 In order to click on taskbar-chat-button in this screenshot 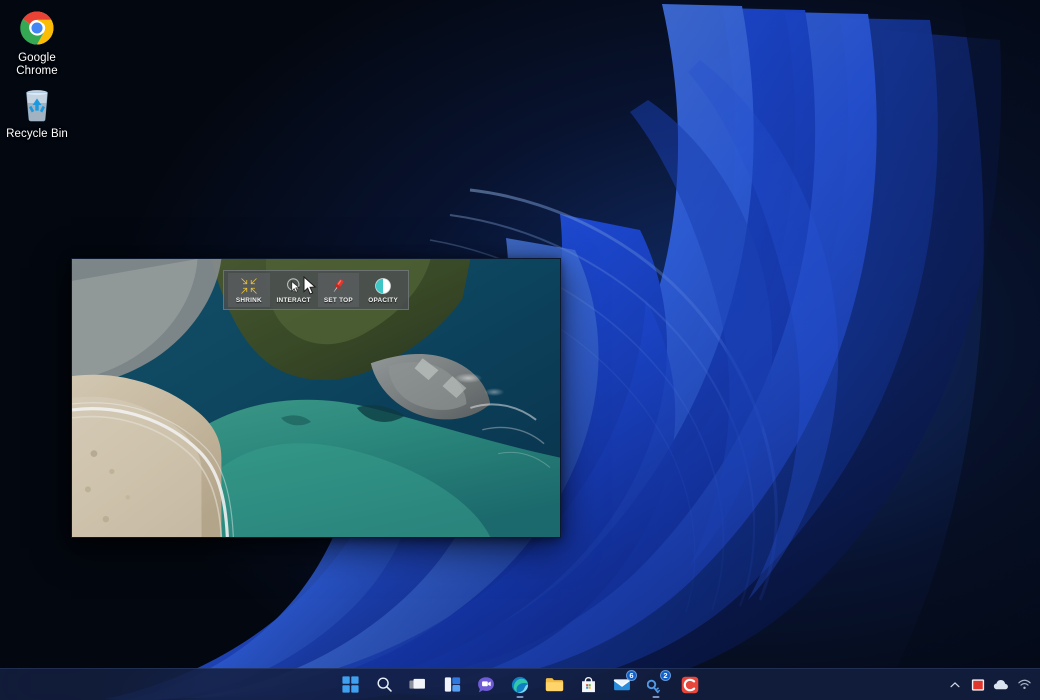, I will do `click(486, 685)`.